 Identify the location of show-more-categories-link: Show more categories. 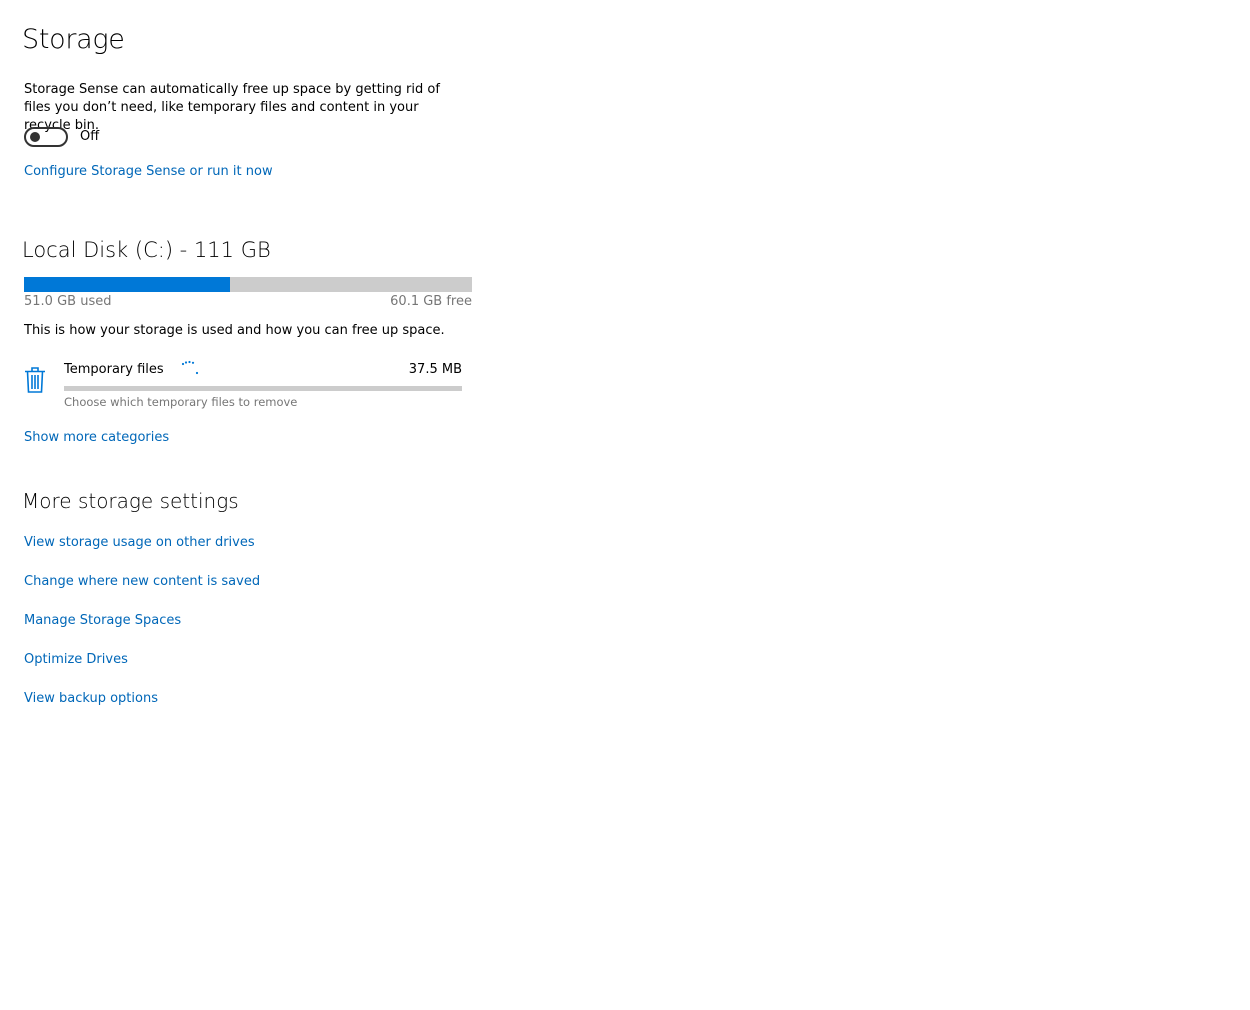
(96, 437).